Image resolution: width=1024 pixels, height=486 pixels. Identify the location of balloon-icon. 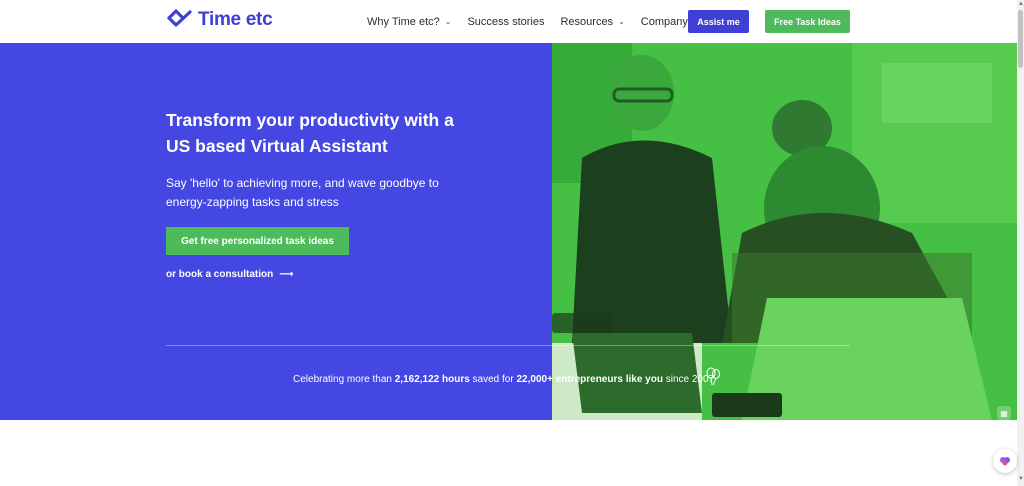
(713, 376).